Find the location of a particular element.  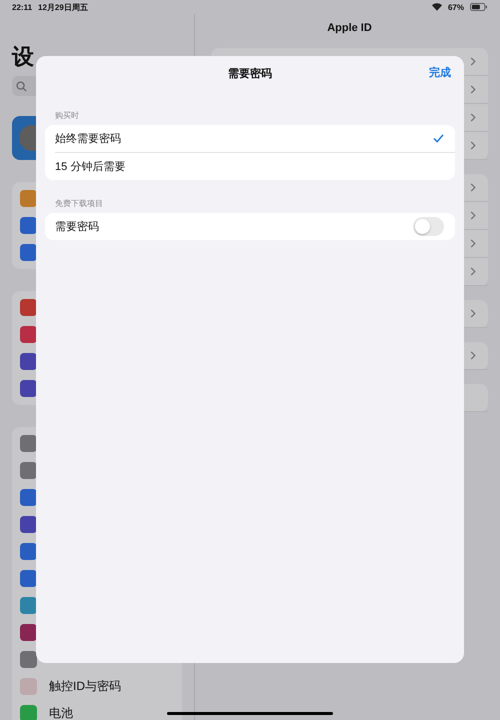

section-header: 购买时 is located at coordinates (67, 116).